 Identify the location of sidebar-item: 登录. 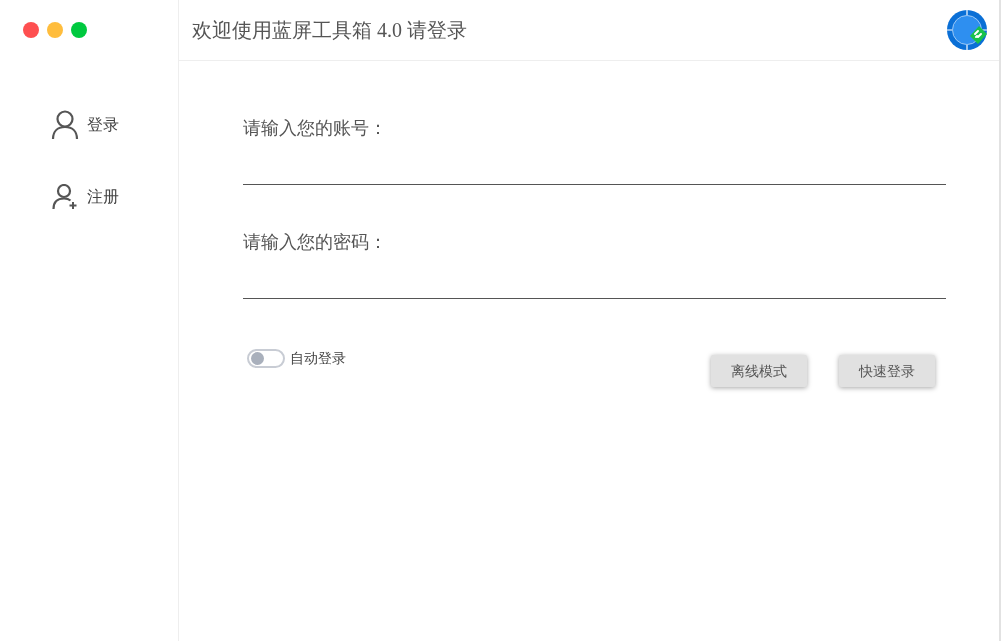
(85, 125).